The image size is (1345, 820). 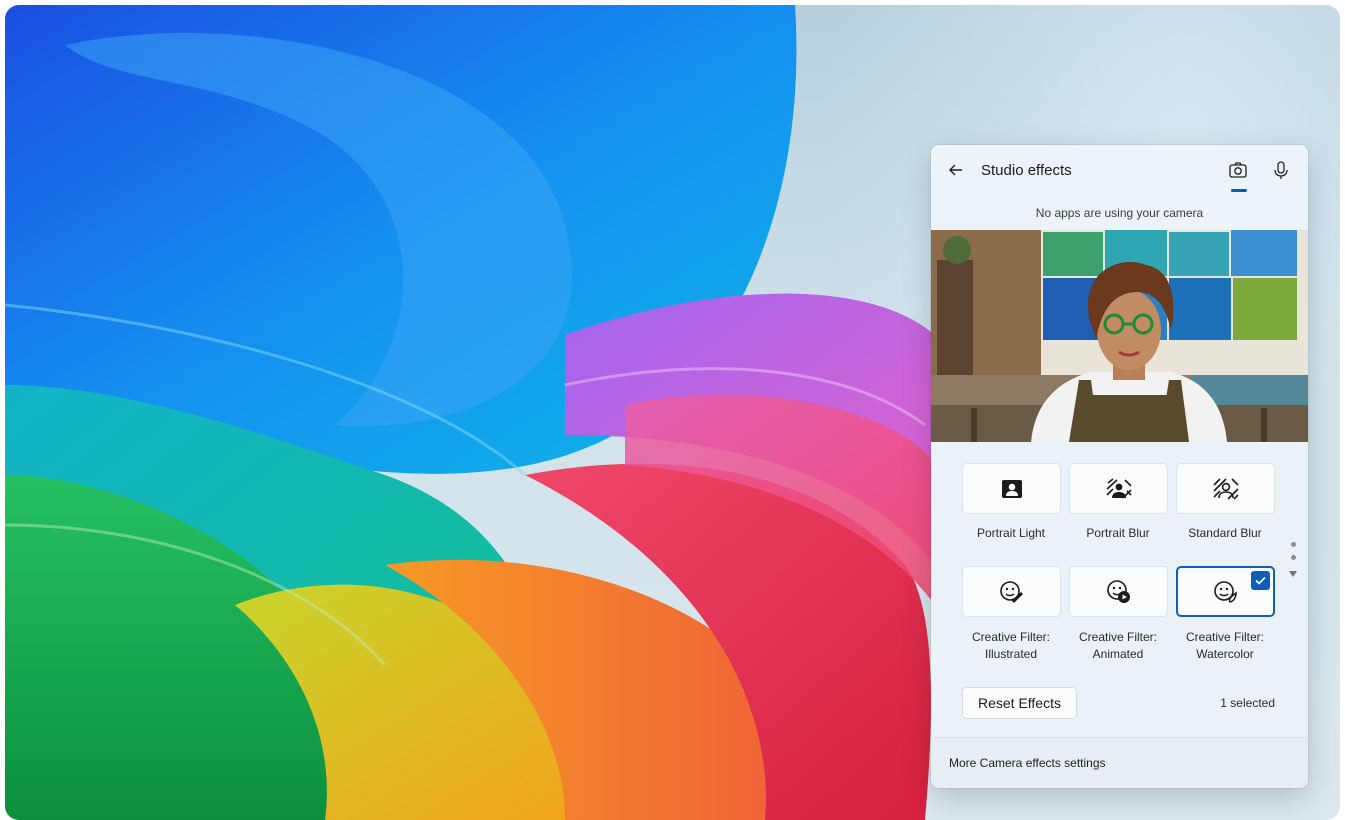 I want to click on portrait-blur-icon, so click(x=1118, y=488).